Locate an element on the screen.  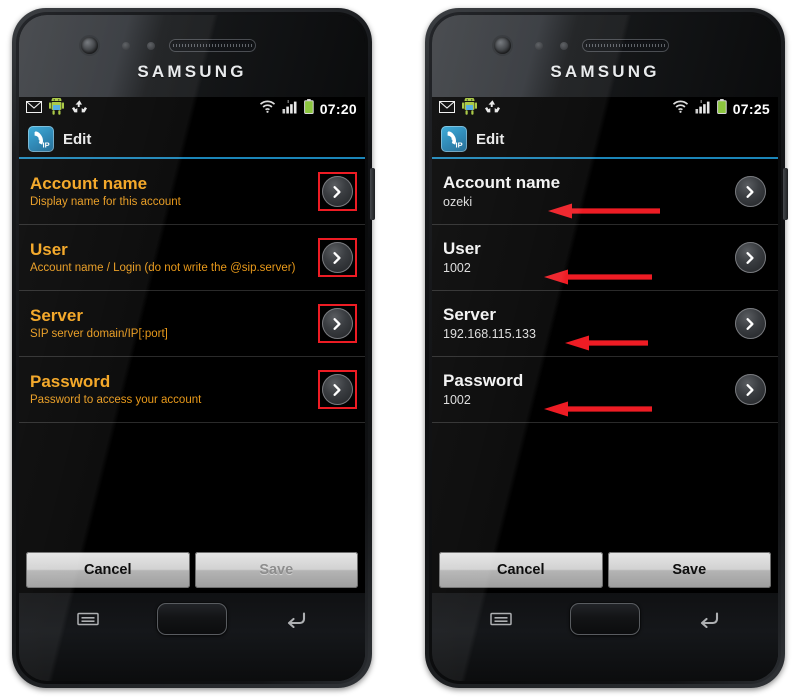
top-bezel-right: SAMSUNG is located at coordinates (605, 56).